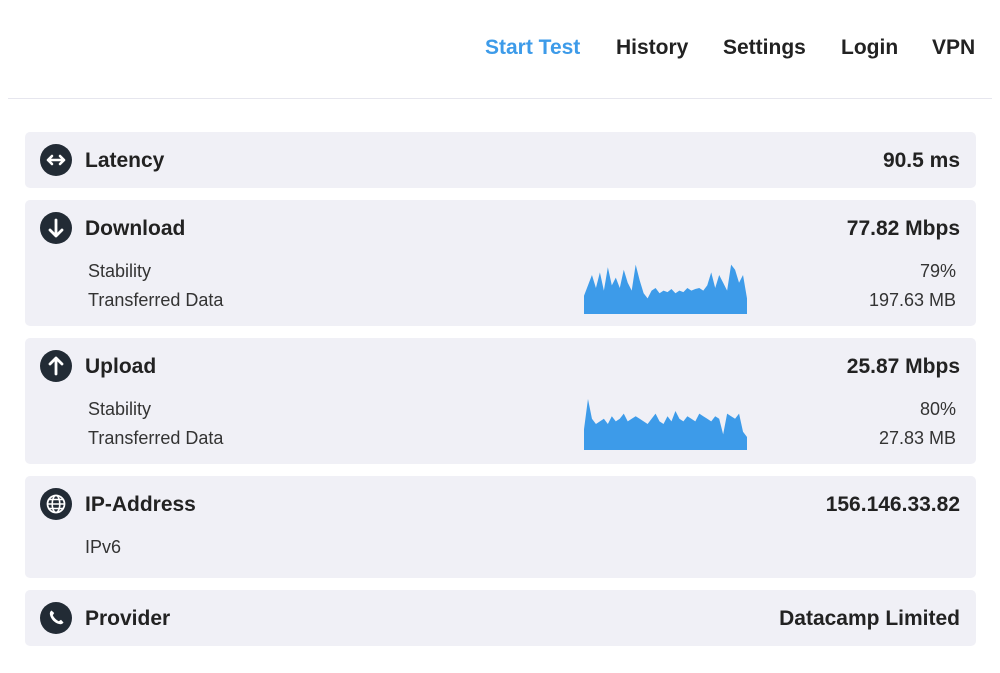  What do you see at coordinates (120, 271) in the screenshot?
I see `download-stability-label: Stability` at bounding box center [120, 271].